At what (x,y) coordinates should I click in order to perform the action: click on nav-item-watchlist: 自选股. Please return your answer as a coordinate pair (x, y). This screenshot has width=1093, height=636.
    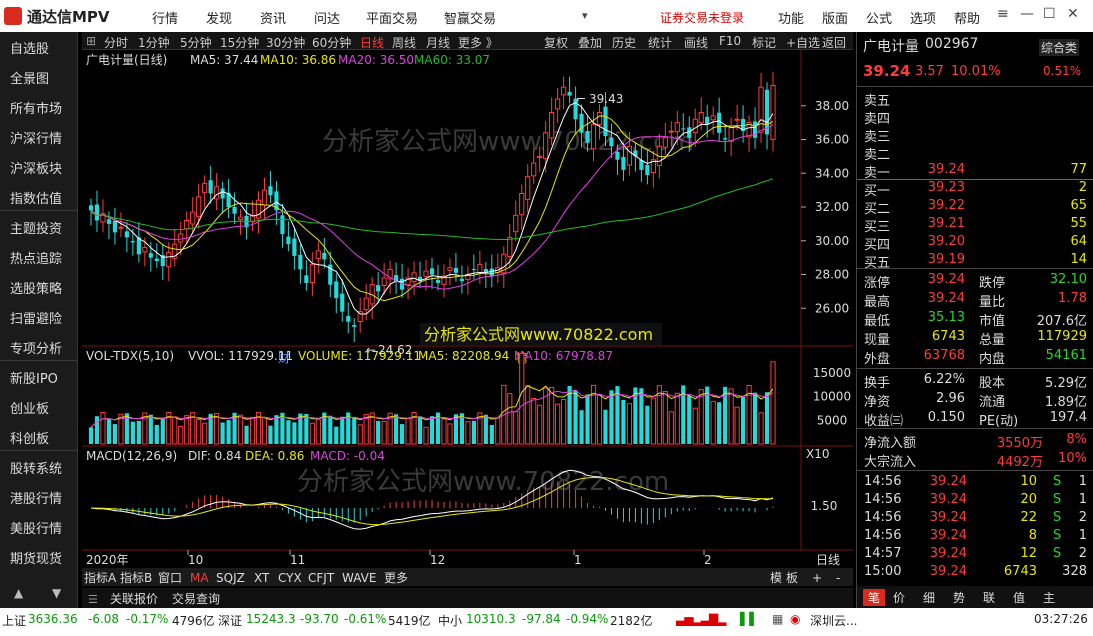
    Looking at the image, I should click on (29, 47).